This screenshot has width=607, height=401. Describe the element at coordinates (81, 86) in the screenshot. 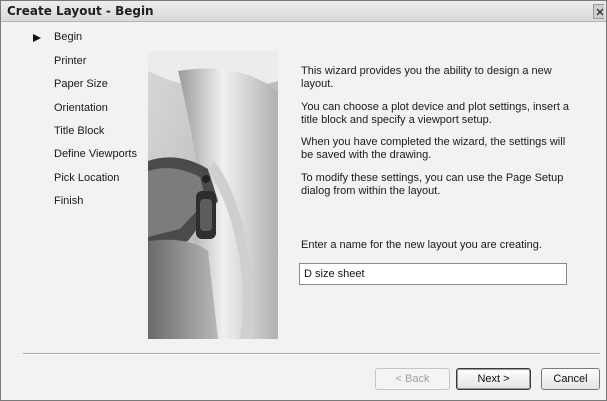

I see `step-paper-size: Paper Size` at that location.